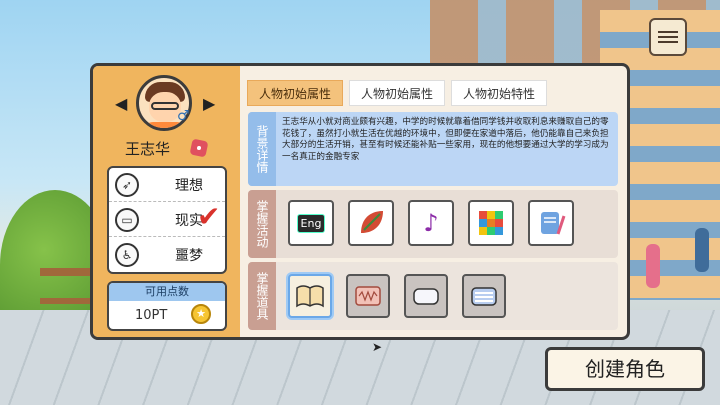 This screenshot has width=720, height=405. I want to click on item-pillow, so click(426, 296).